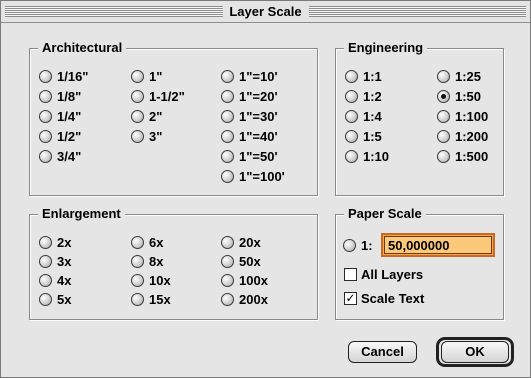 Image resolution: width=531 pixels, height=378 pixels. I want to click on paper-scale-group-title: Paper Scale, so click(385, 214).